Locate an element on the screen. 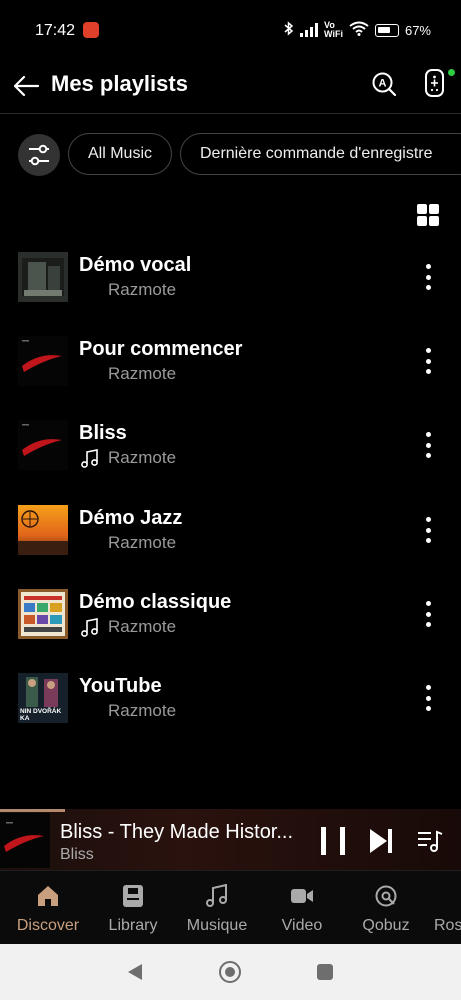 This screenshot has height=1000, width=461. remote-control-icon is located at coordinates (435, 83).